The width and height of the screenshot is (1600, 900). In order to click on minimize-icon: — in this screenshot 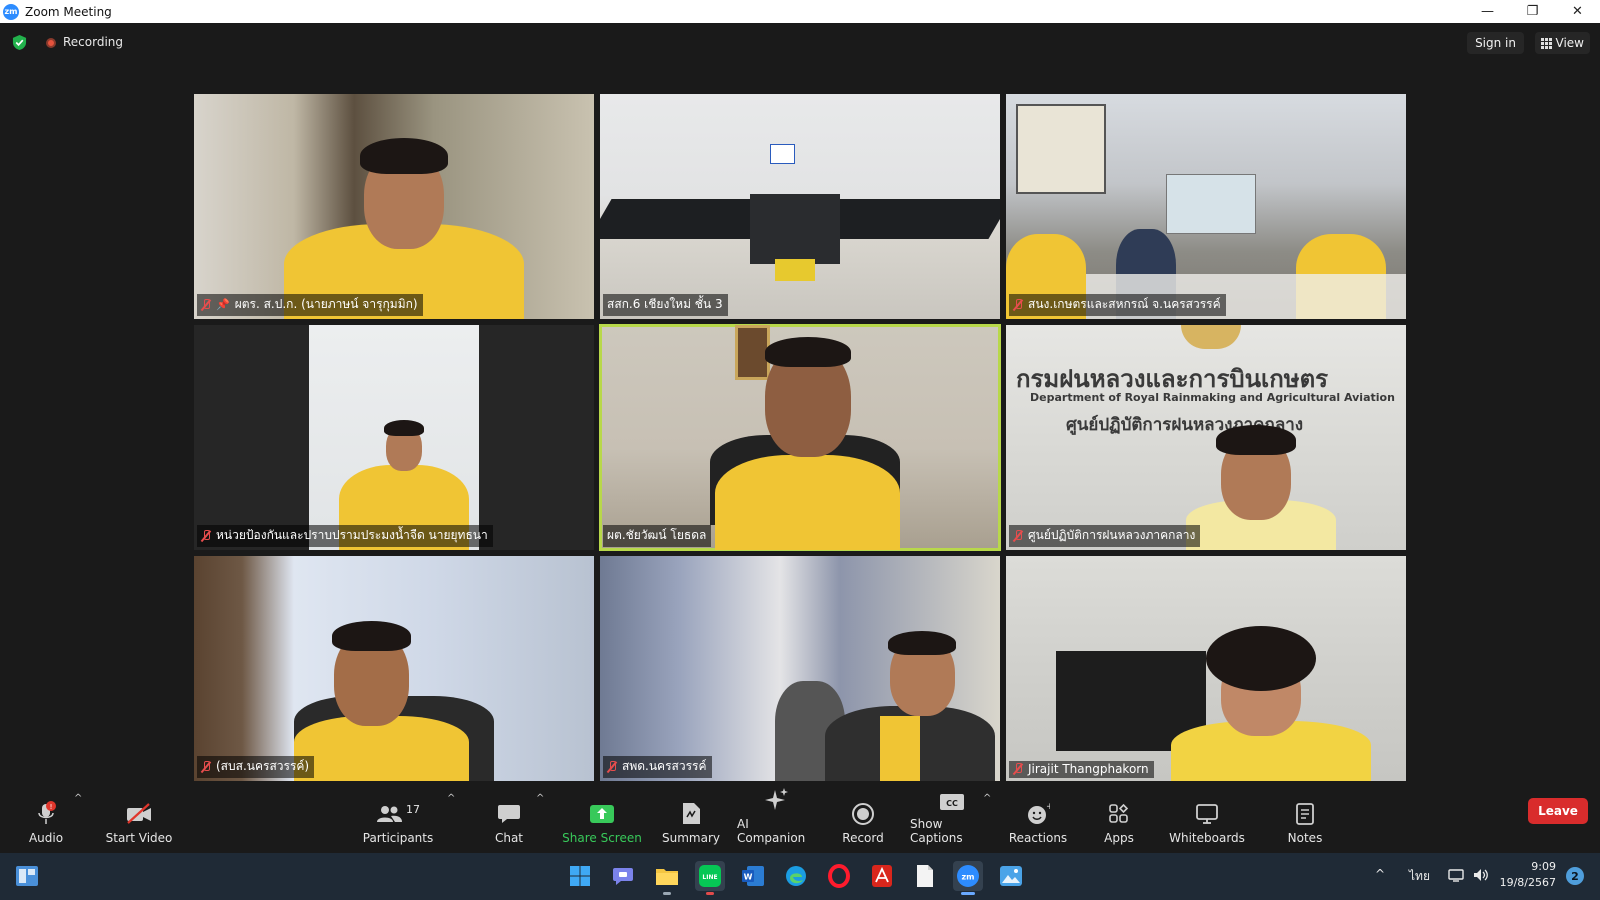, I will do `click(1487, 11)`.